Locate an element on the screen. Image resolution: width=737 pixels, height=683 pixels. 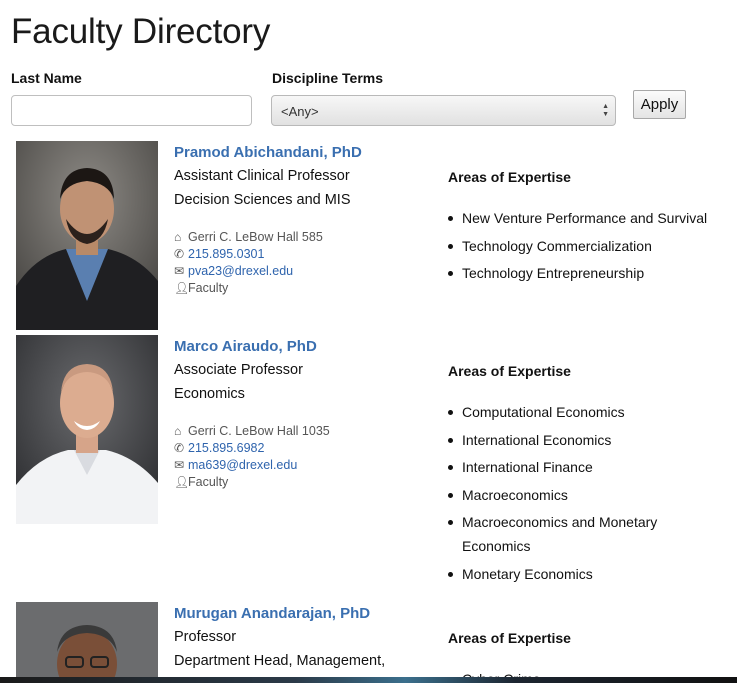
faculty-office: ⌂ Gerri C. LeBow Hall 585 is located at coordinates (248, 237).